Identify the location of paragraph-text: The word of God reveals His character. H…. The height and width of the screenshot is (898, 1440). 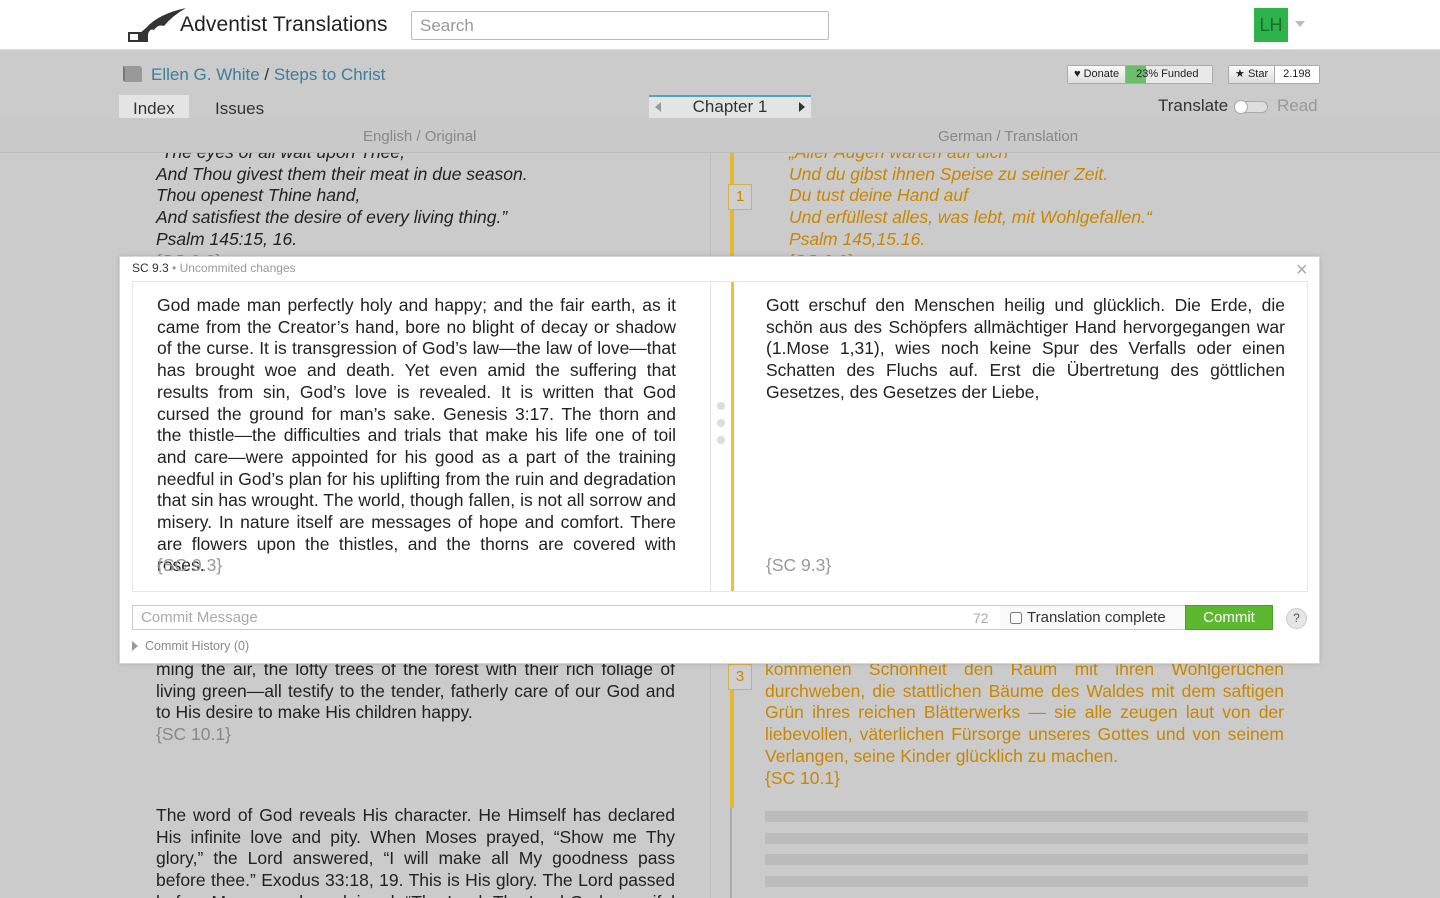
(415, 851).